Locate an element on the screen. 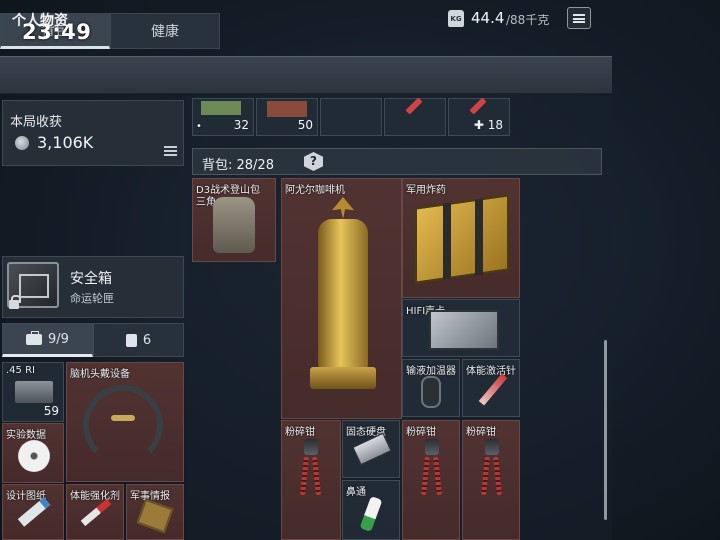 This screenshot has width=720, height=540. briefcase-icon is located at coordinates (34, 337).